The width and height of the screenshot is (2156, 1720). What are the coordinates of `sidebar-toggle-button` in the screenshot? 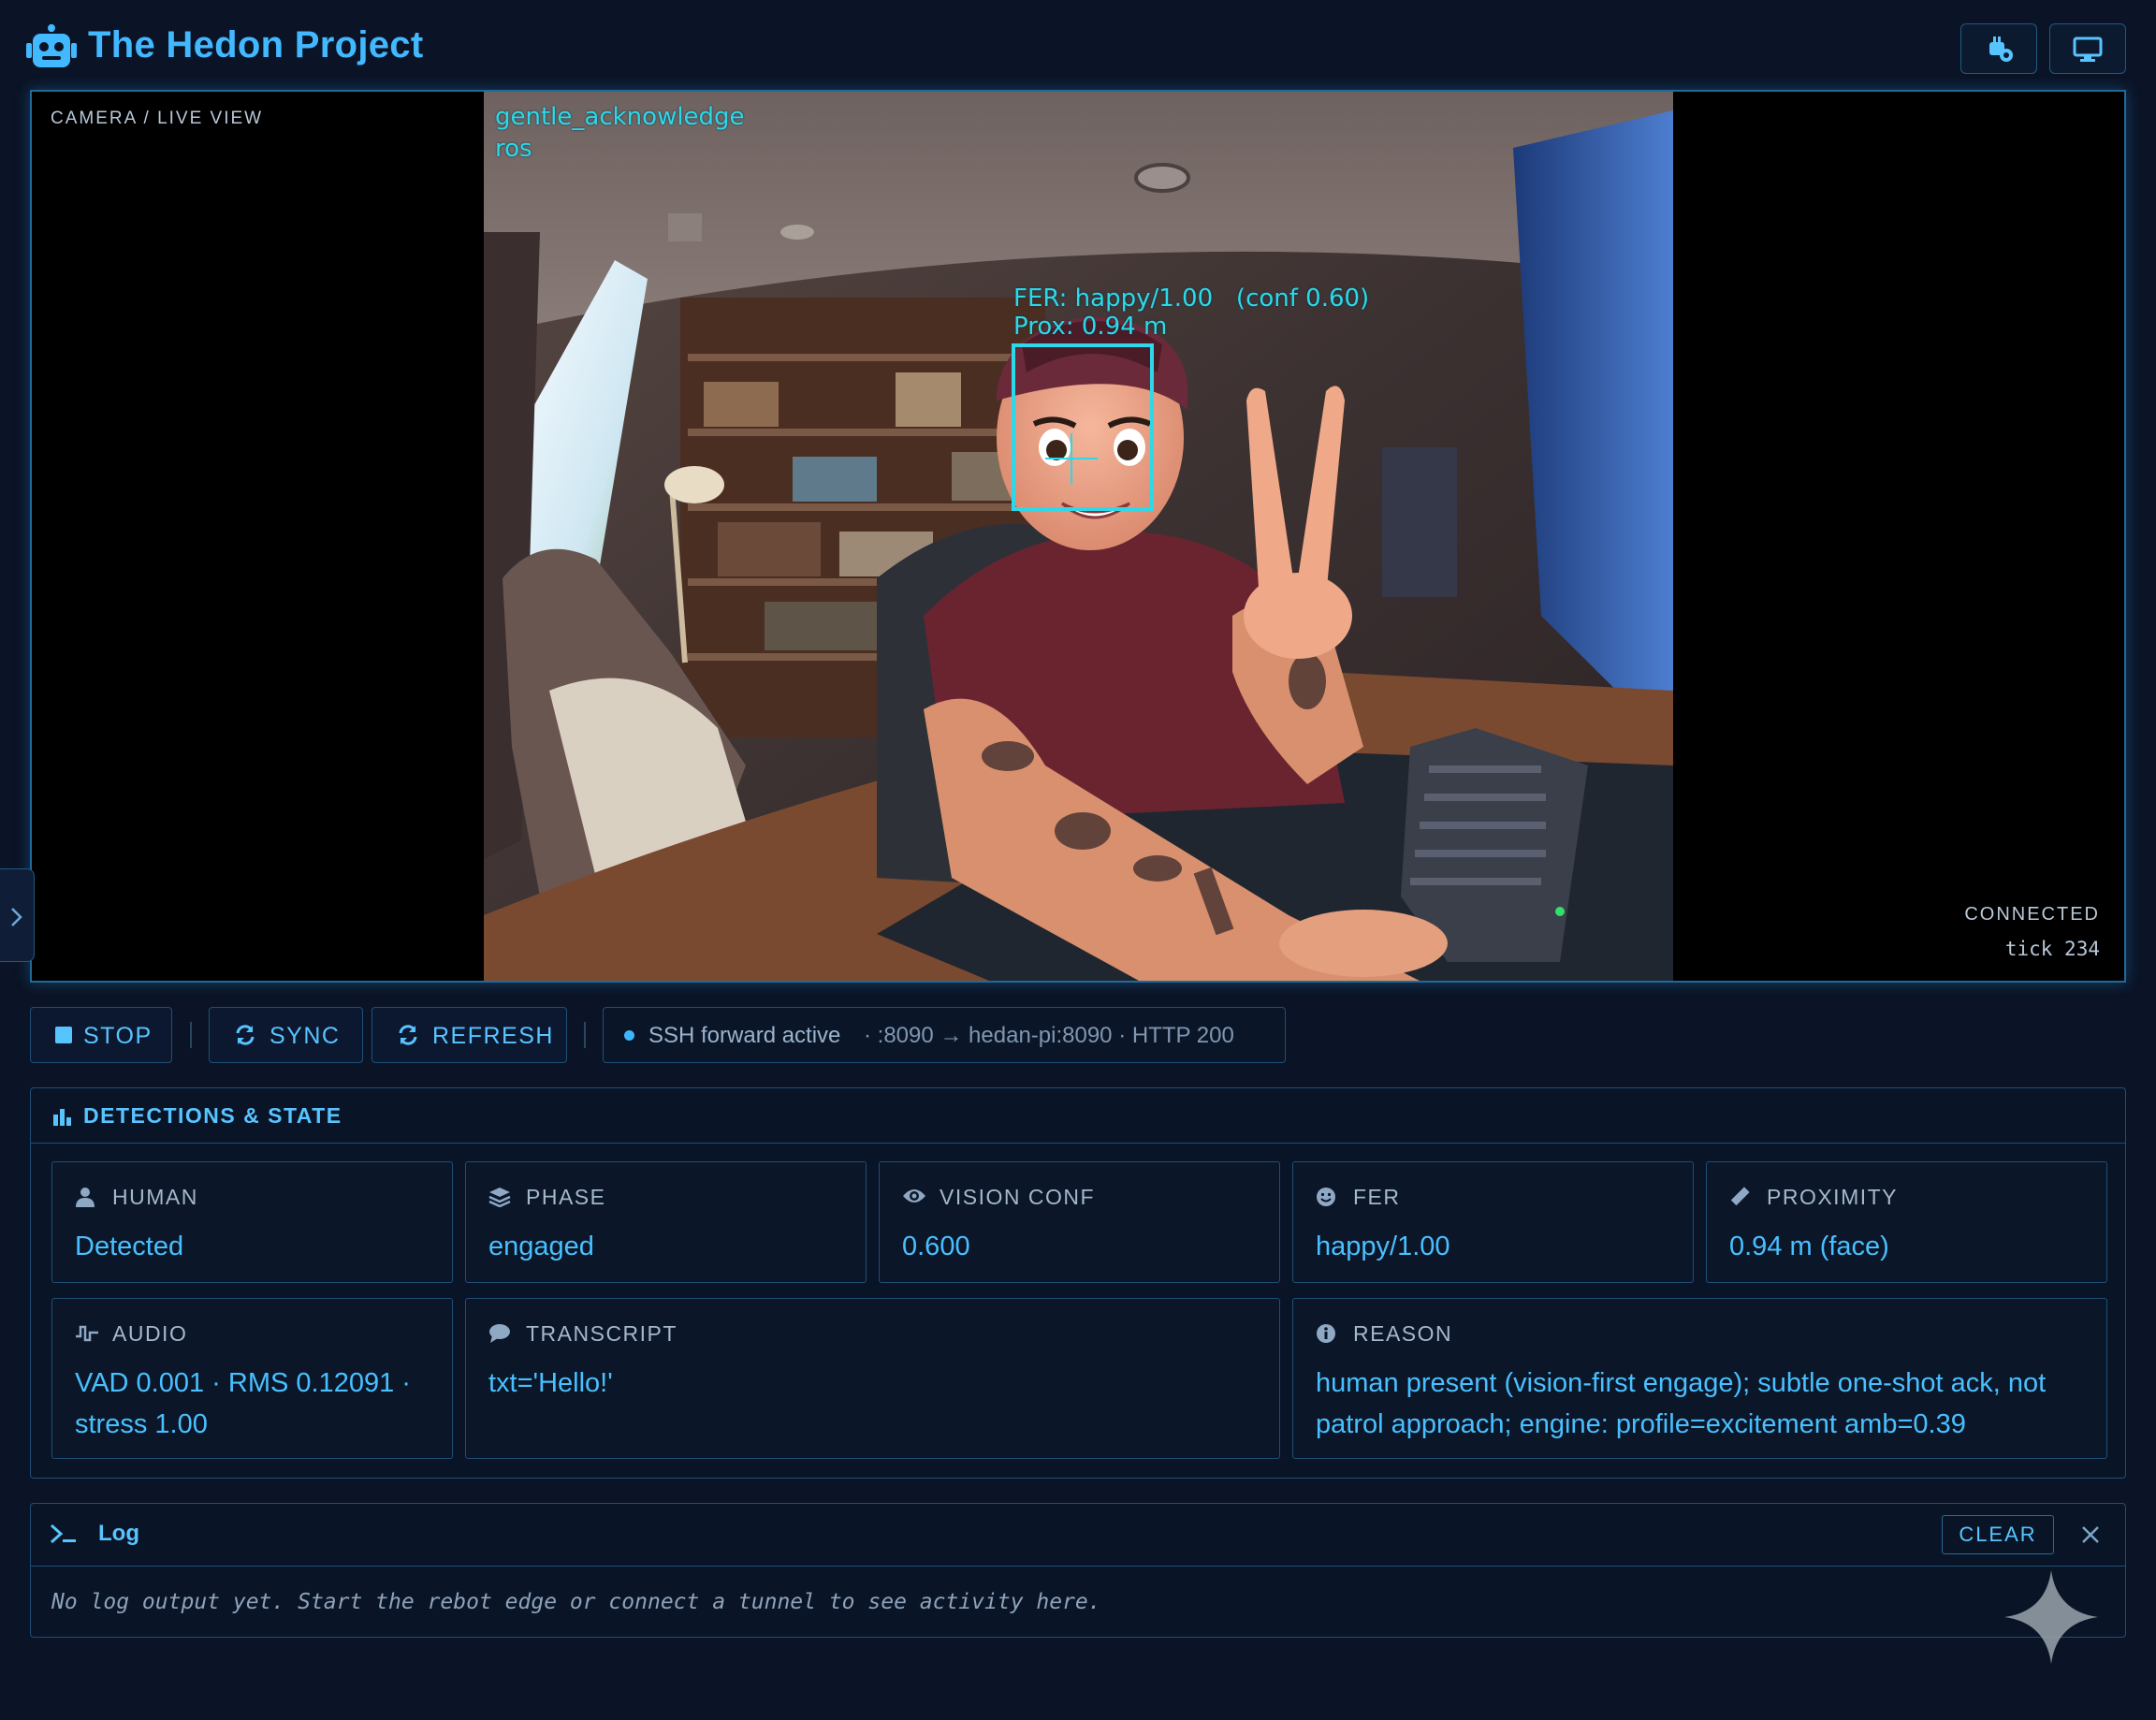 It's located at (17, 915).